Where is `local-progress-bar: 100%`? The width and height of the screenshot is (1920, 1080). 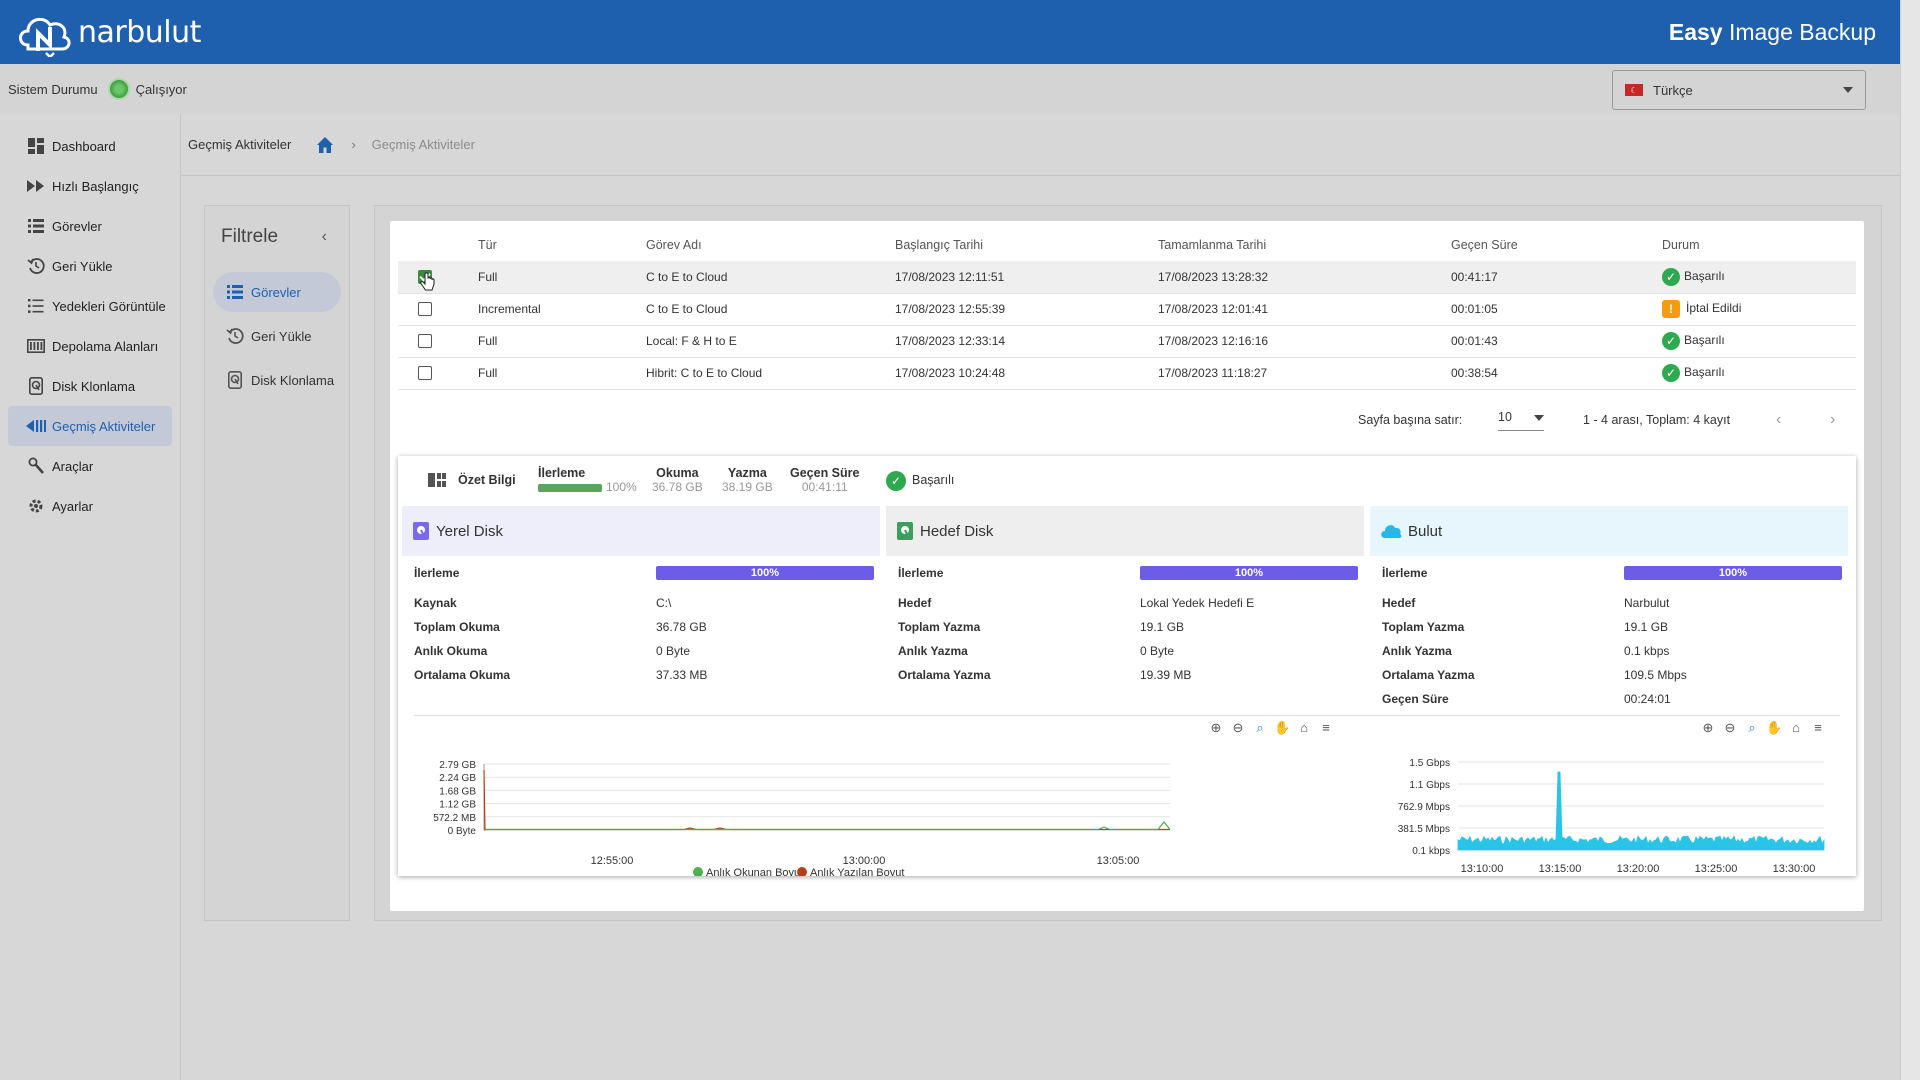
local-progress-bar: 100% is located at coordinates (765, 573).